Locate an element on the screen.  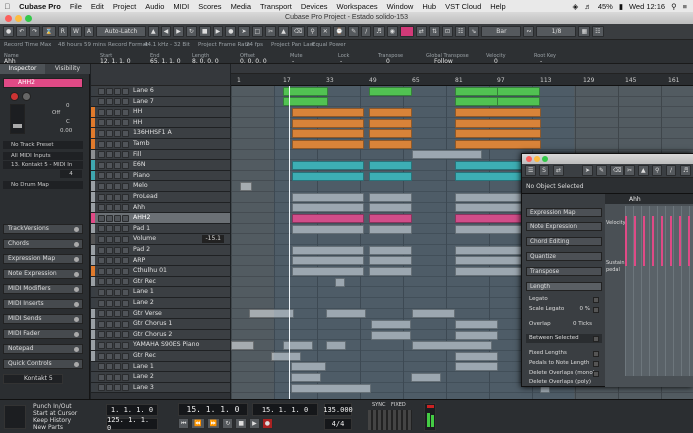
keep-history-label: Keep History is located at coordinates (52, 420).